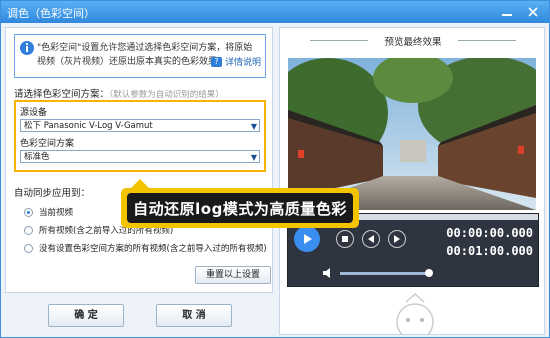 The height and width of the screenshot is (338, 550). I want to click on close-button, so click(533, 11).